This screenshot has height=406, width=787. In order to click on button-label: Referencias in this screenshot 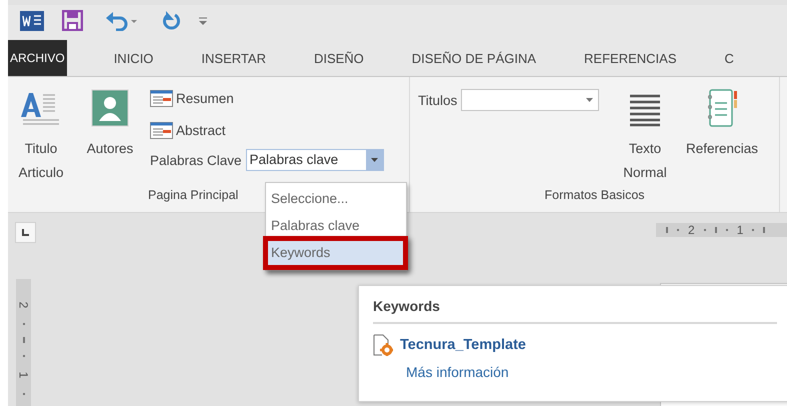, I will do `click(722, 149)`.